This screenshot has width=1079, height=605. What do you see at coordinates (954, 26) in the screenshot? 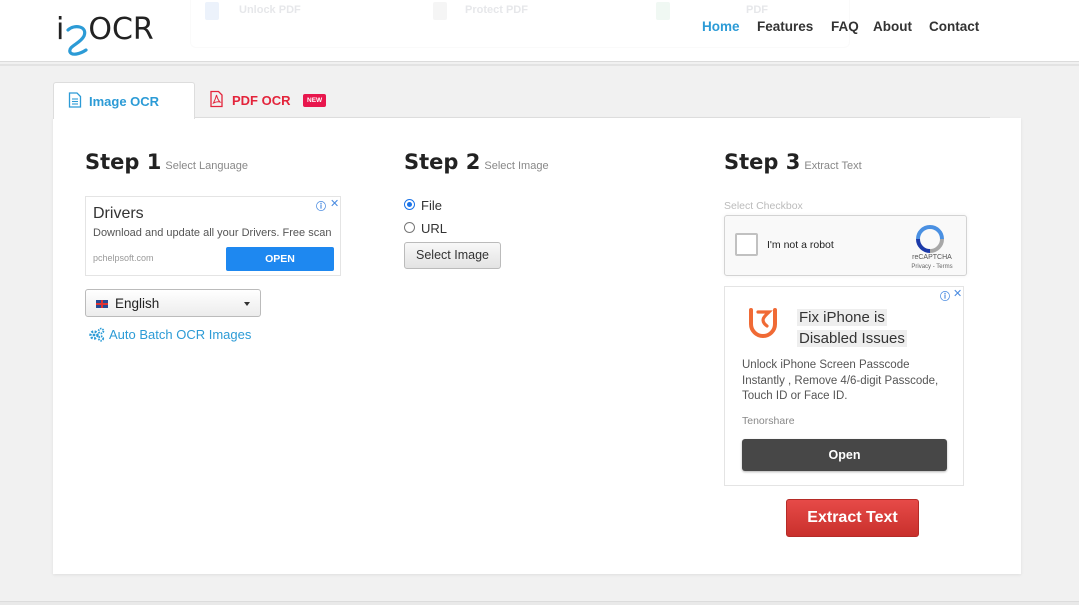
I see `nav-contact: Contact` at bounding box center [954, 26].